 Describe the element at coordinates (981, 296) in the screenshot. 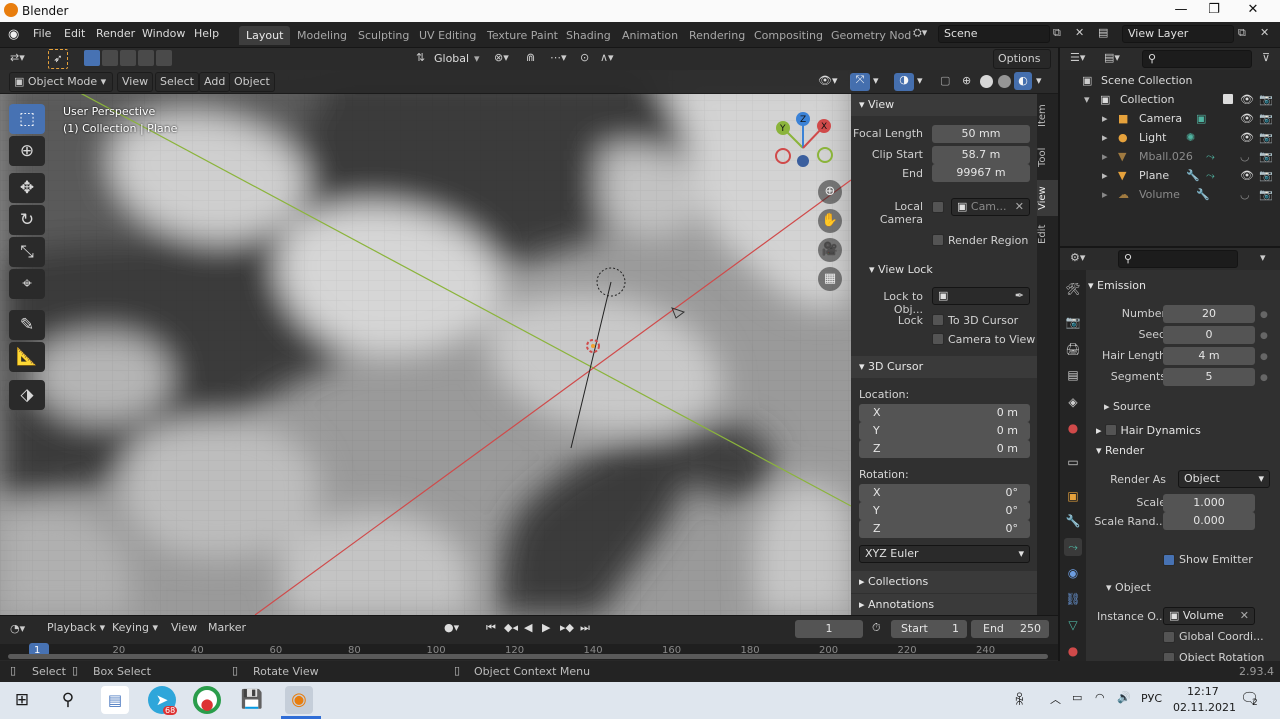

I see `lock-to-object-field: ▣ ✒` at that location.